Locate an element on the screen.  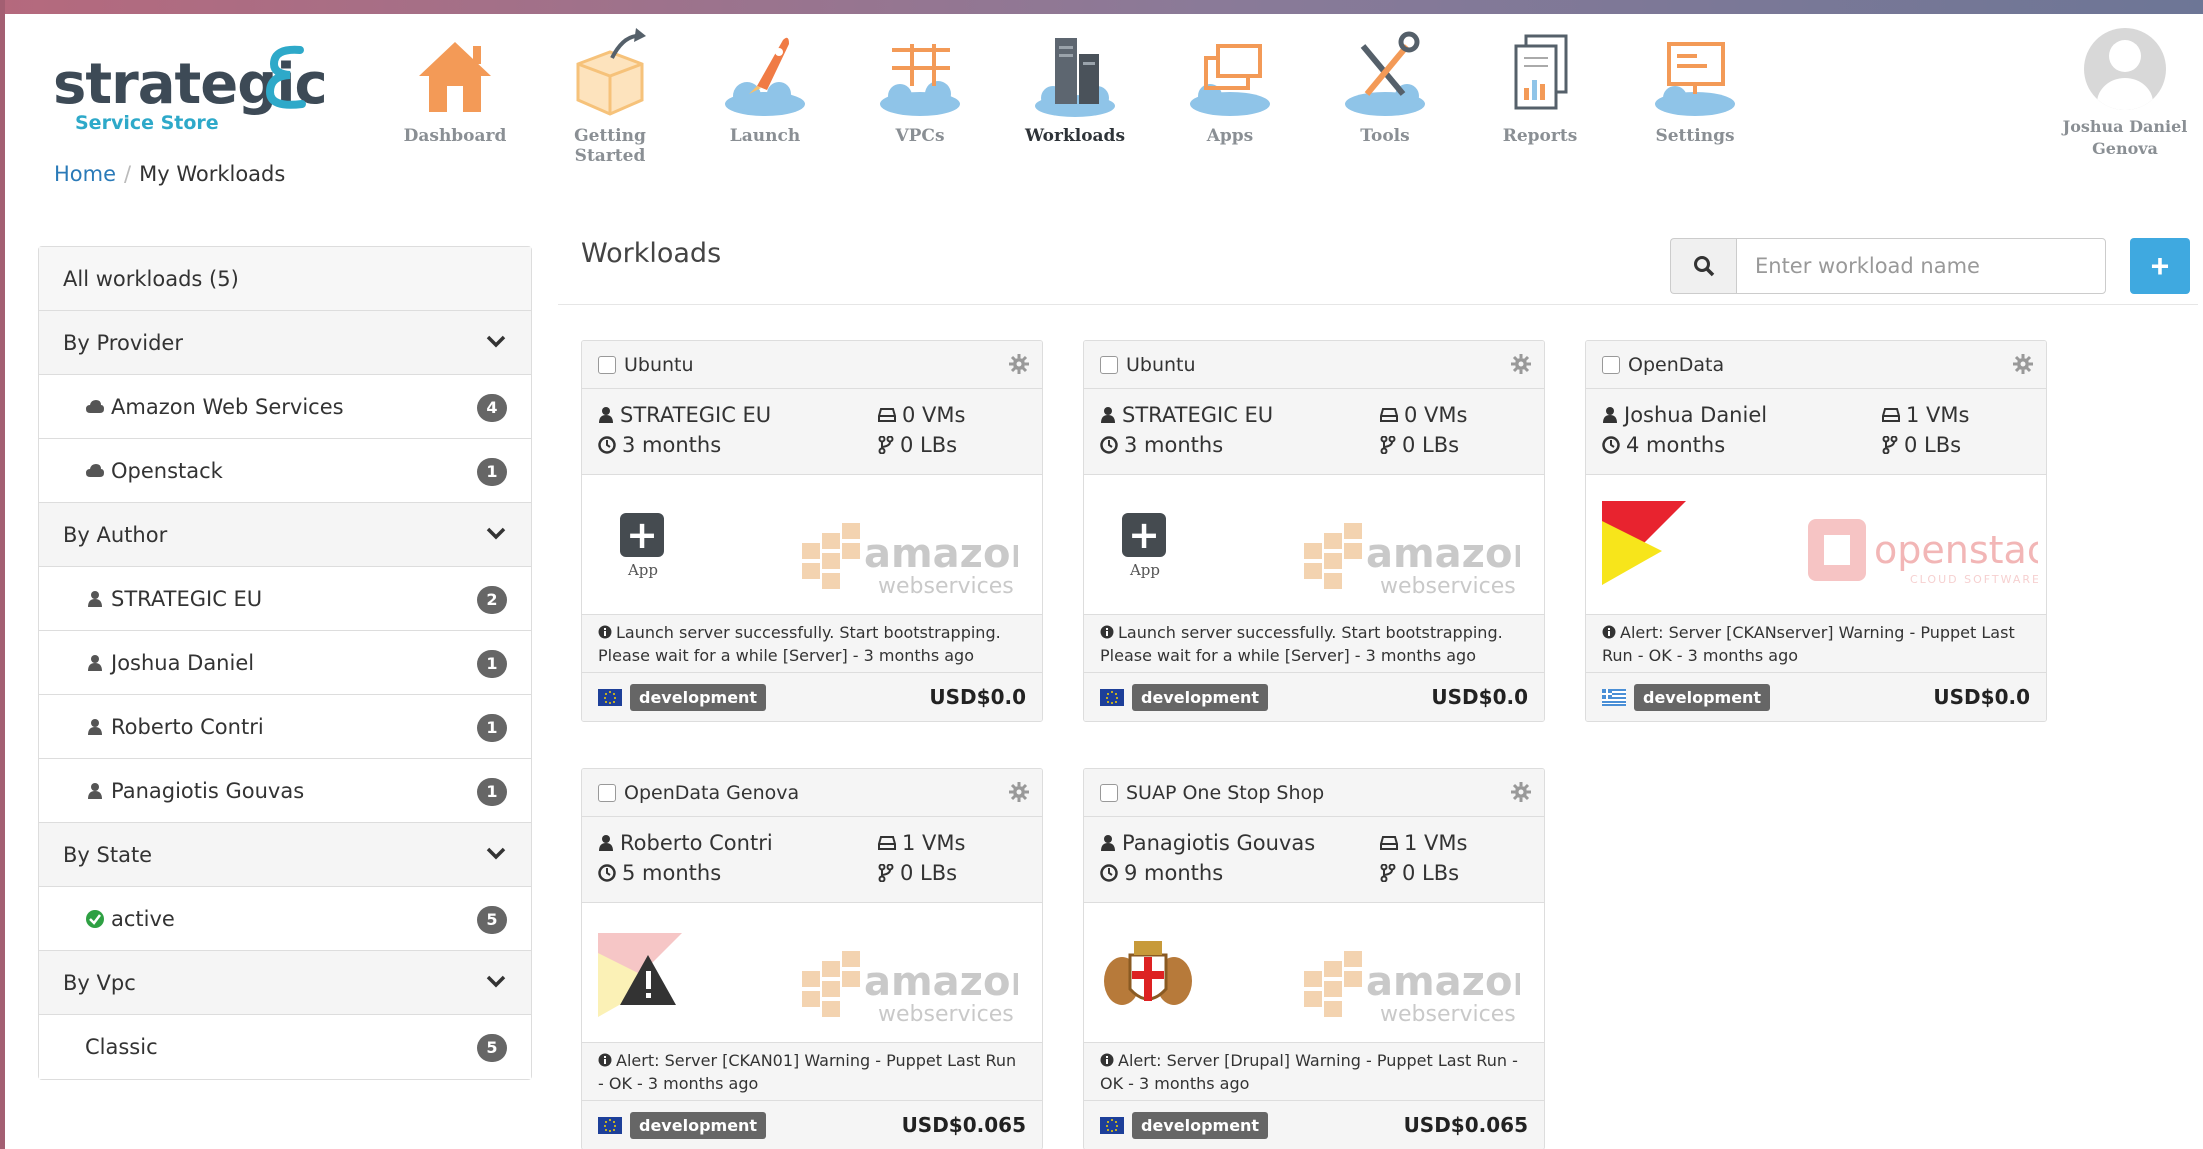
card-age: 5 months is located at coordinates (659, 873).